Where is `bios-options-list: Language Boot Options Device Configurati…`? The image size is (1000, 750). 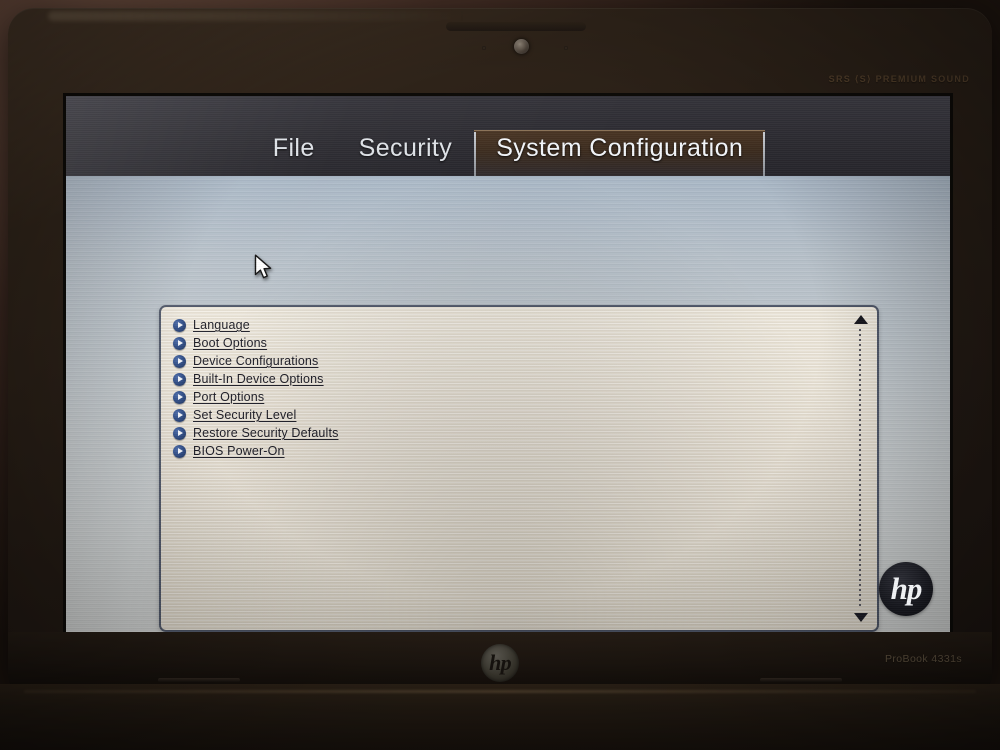
bios-options-list: Language Boot Options Device Configurati… is located at coordinates (255, 388).